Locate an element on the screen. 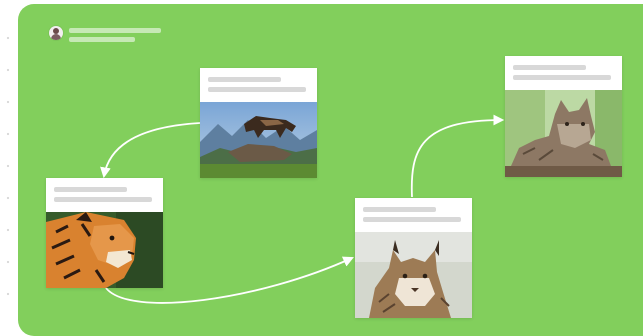 The width and height of the screenshot is (643, 336). tiger-portrait-photo is located at coordinates (104, 250).